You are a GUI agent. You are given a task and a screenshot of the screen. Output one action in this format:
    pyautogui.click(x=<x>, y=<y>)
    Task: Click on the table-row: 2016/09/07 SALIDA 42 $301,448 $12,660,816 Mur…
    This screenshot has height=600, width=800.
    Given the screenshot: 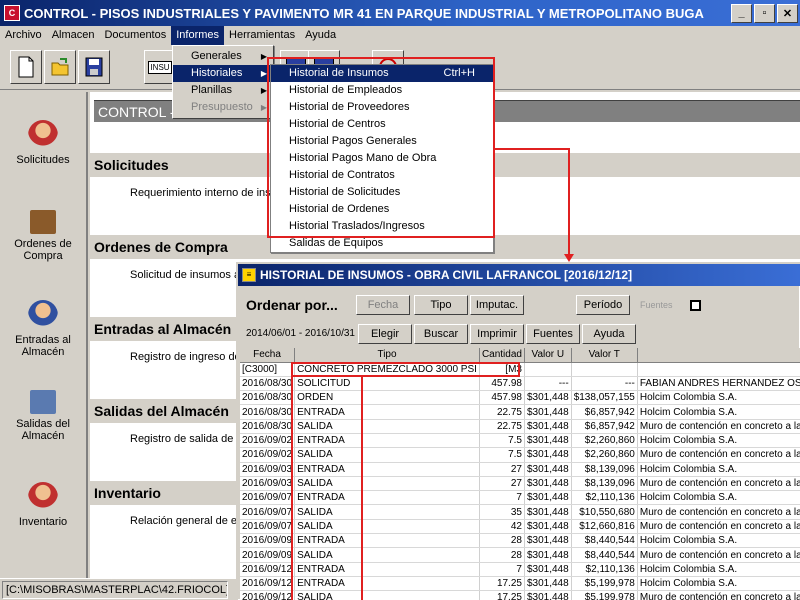 What is the action you would take?
    pyautogui.click(x=520, y=527)
    